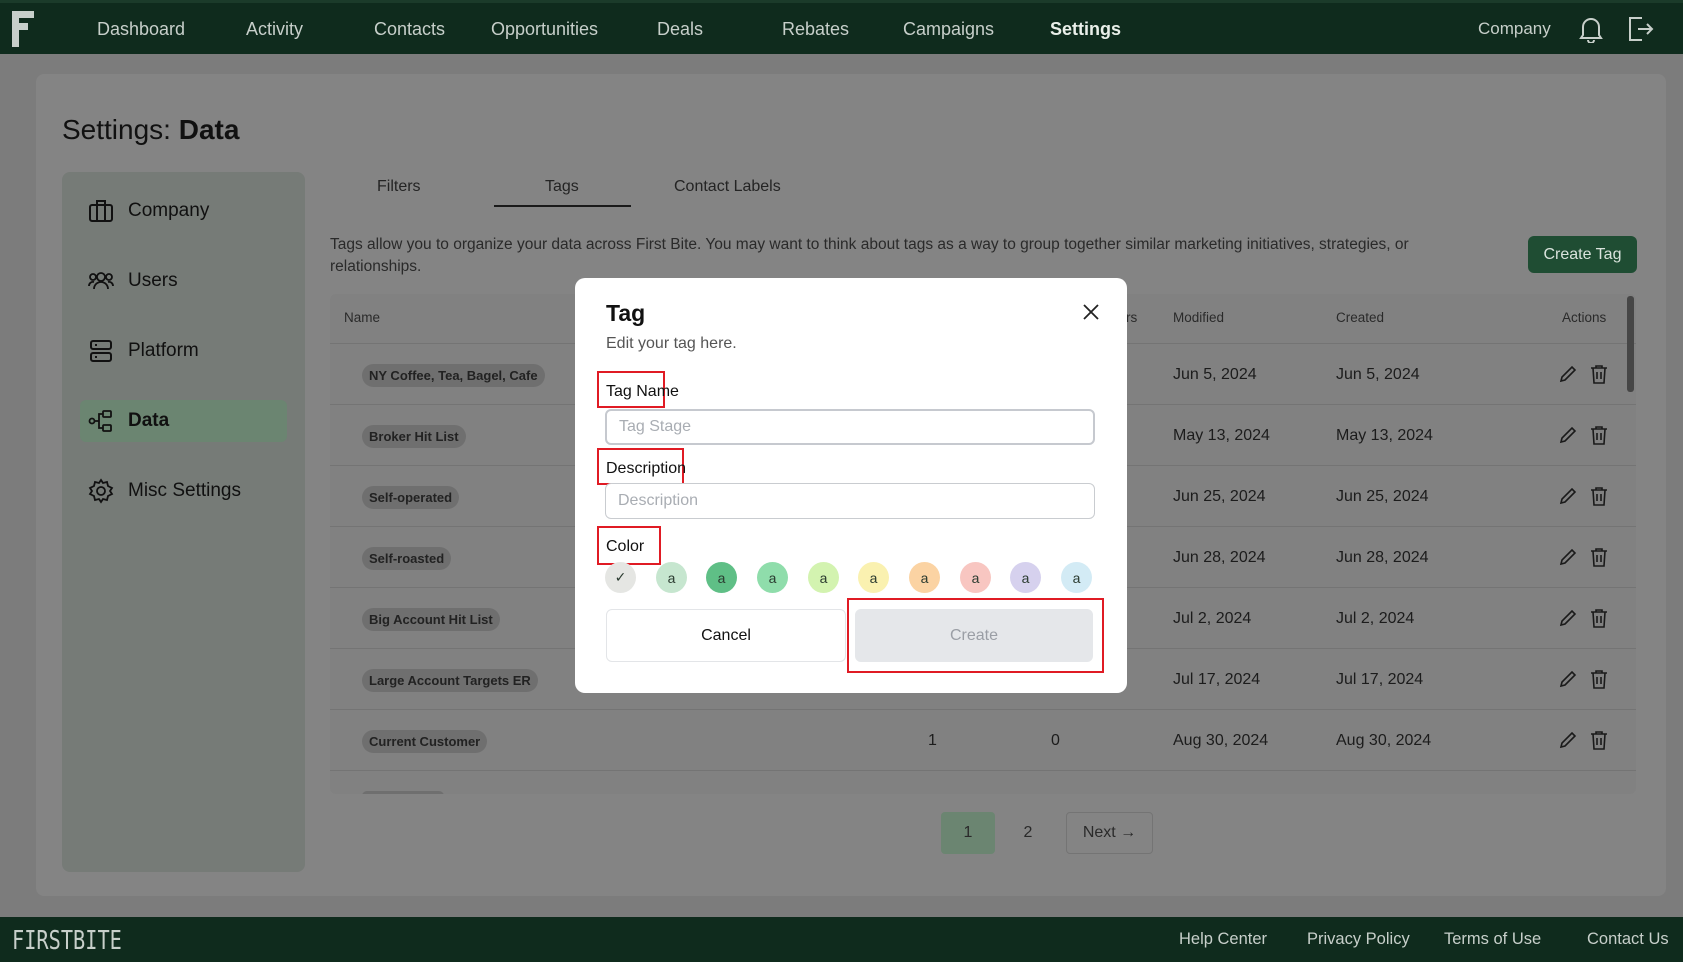  Describe the element at coordinates (974, 635) in the screenshot. I see `create-button: Create` at that location.